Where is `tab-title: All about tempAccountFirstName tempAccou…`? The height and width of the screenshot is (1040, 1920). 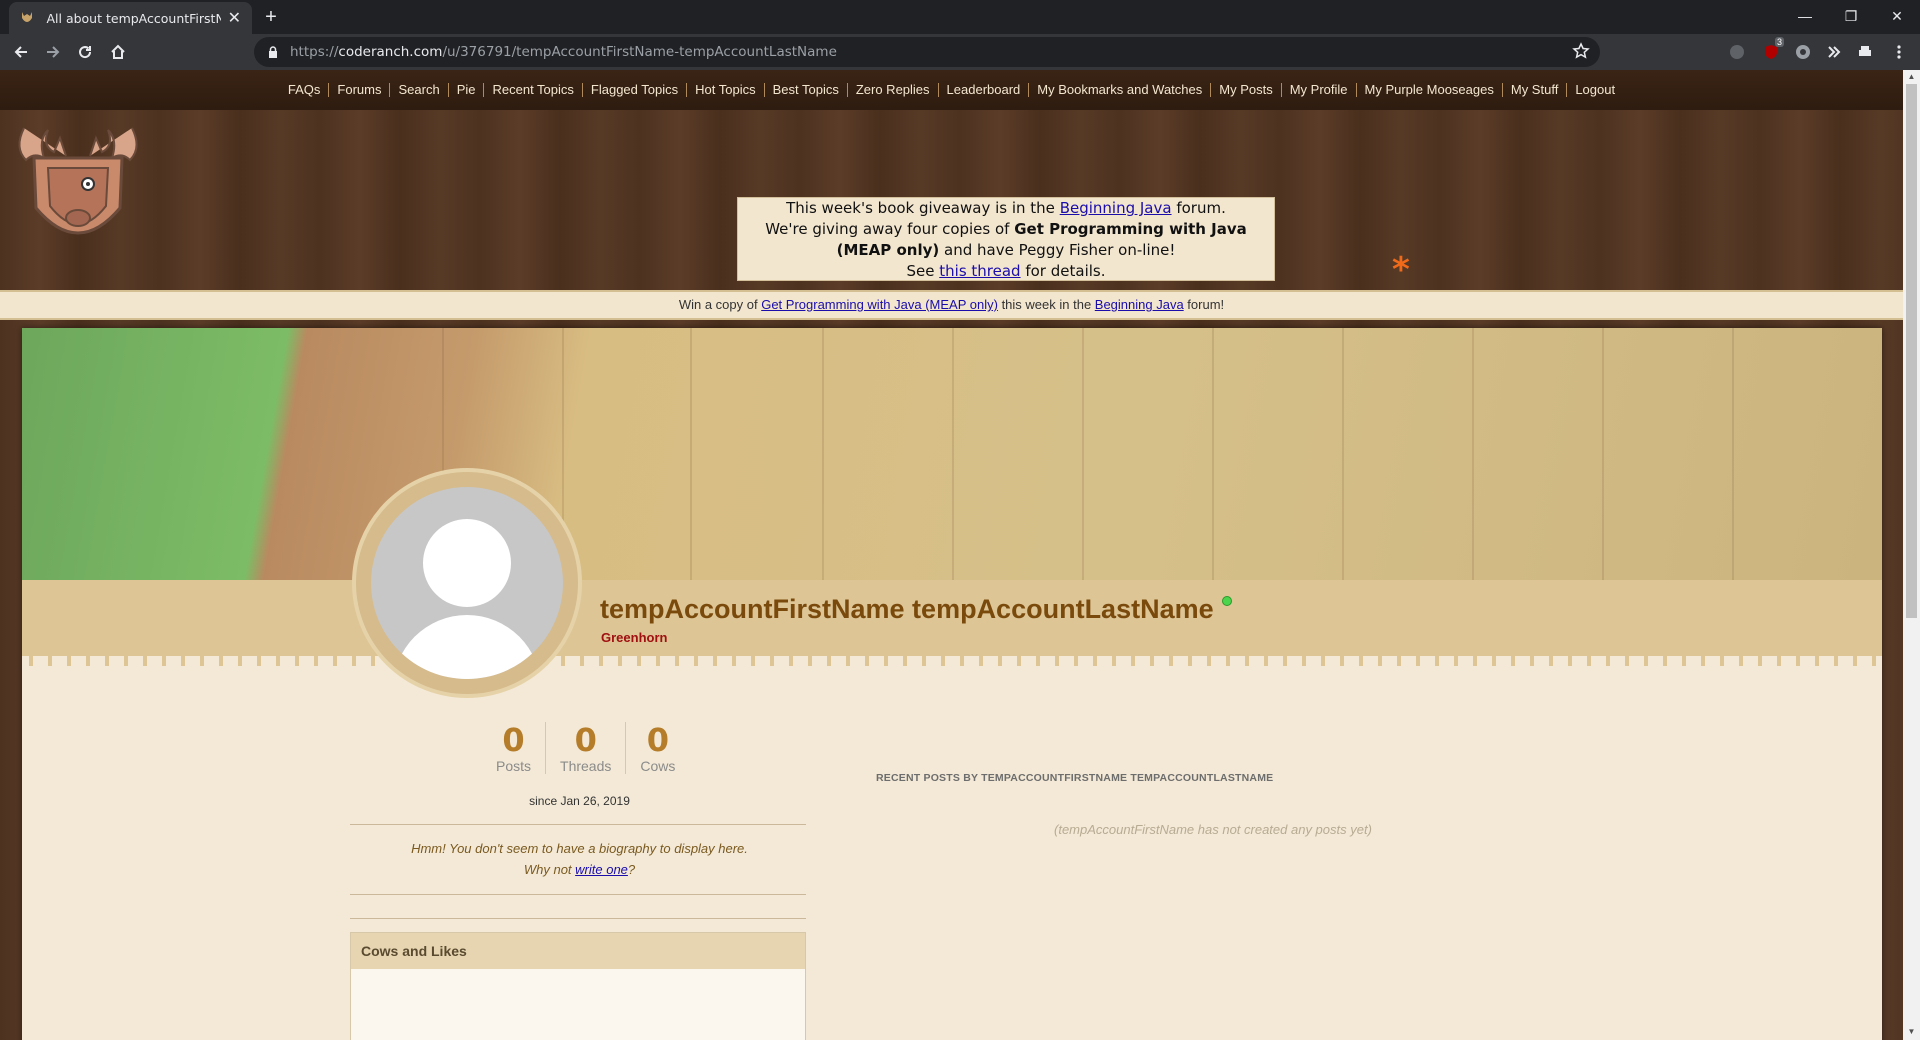 tab-title: All about tempAccountFirstName tempAccou… is located at coordinates (133, 18).